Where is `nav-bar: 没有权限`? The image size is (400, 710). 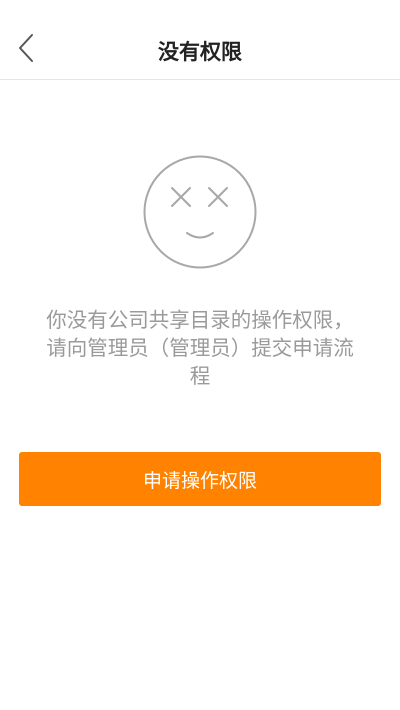 nav-bar: 没有权限 is located at coordinates (200, 40).